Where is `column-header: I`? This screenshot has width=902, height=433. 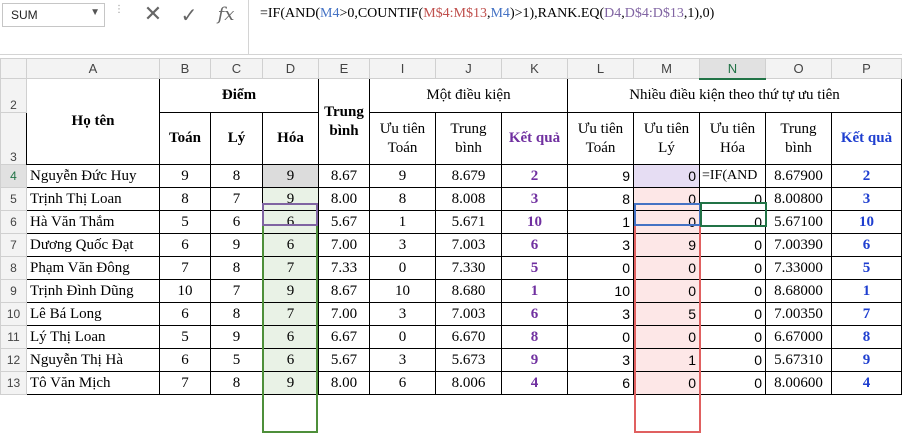
column-header: I is located at coordinates (402, 68).